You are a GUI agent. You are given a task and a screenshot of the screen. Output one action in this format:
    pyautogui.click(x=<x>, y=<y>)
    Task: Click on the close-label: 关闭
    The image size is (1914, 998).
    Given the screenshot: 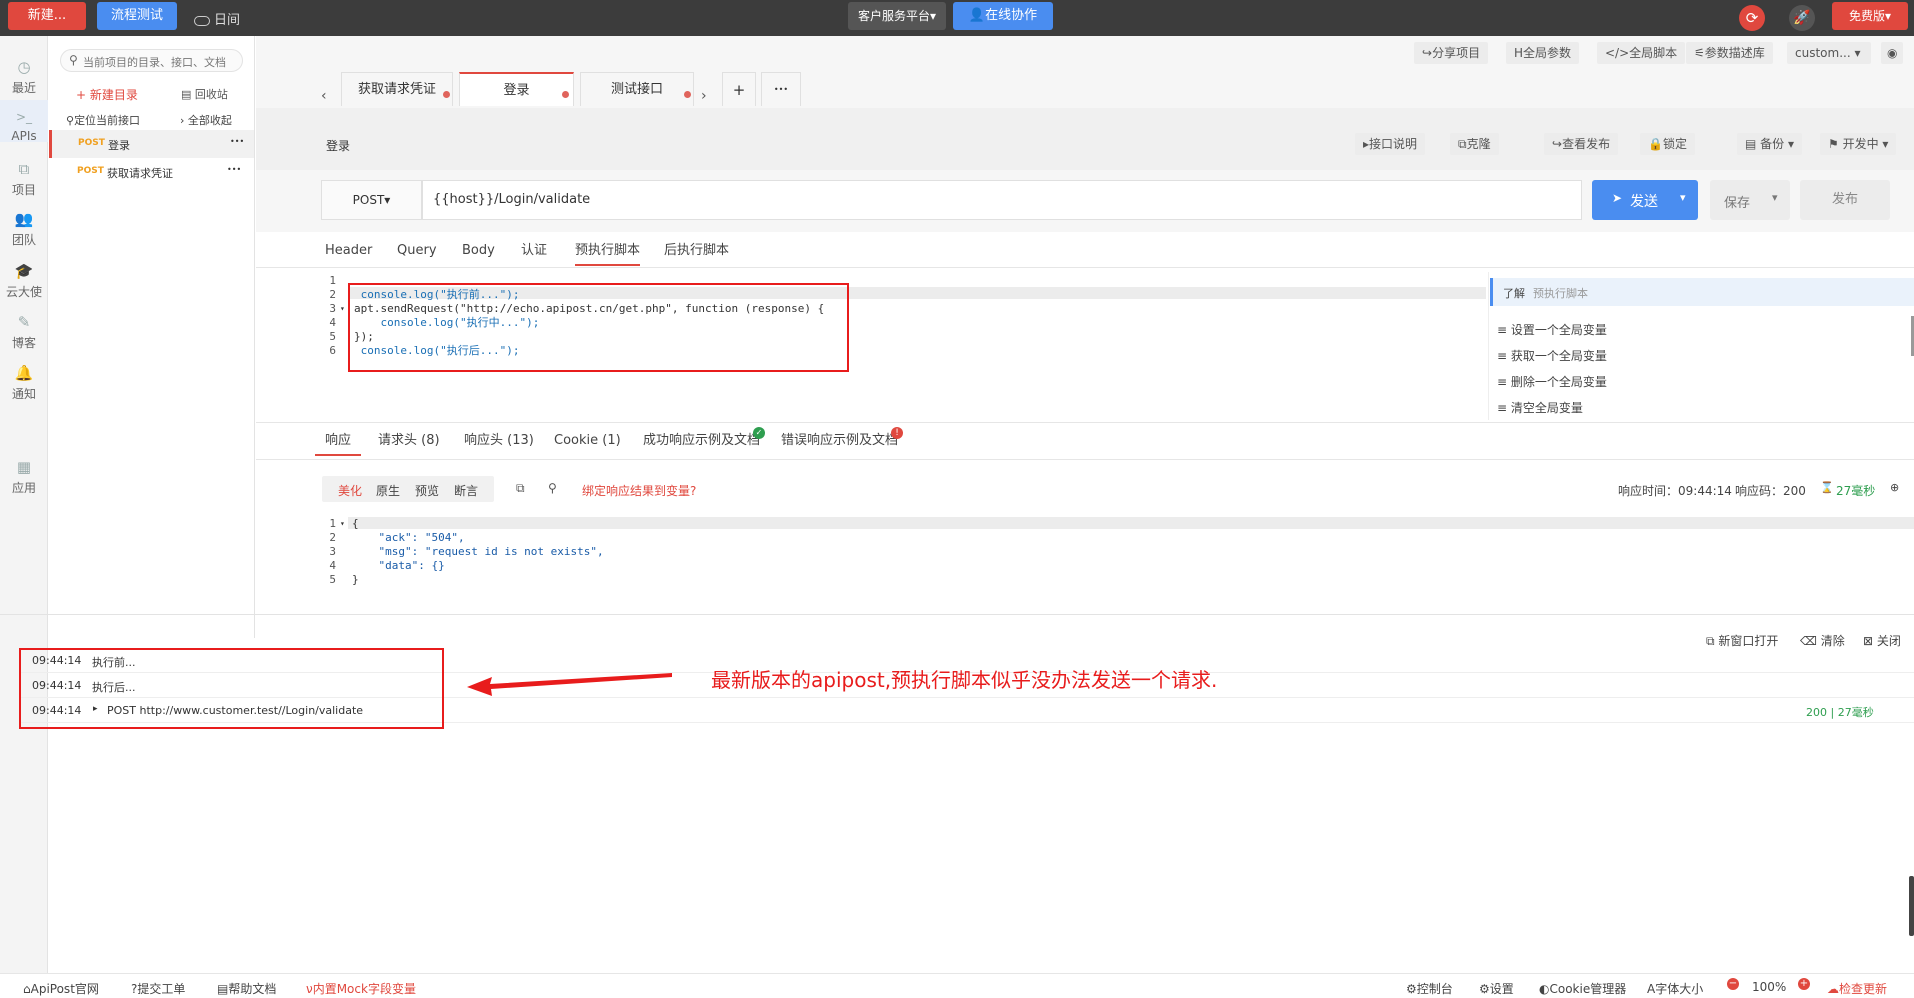 What is the action you would take?
    pyautogui.click(x=1888, y=641)
    